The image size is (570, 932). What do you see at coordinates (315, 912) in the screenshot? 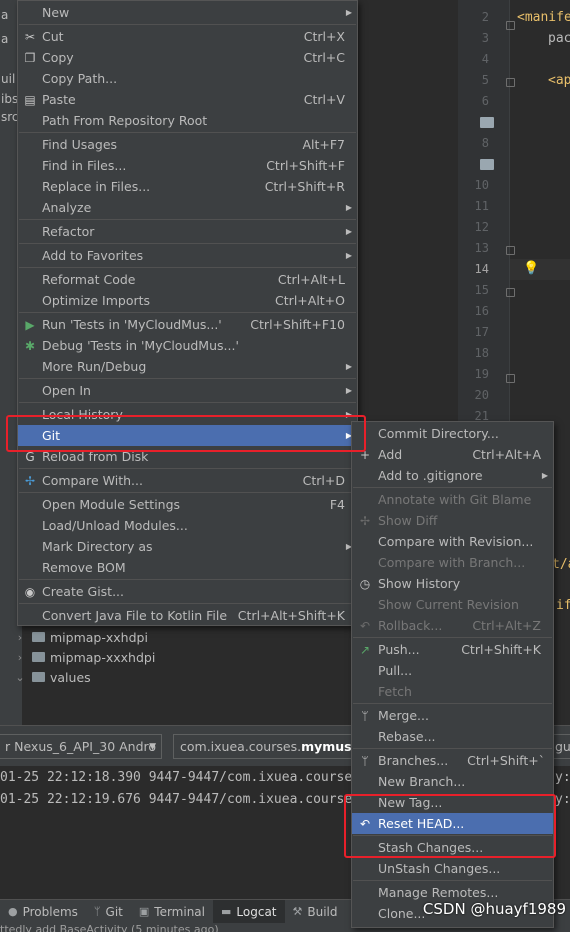
I see `tab-build: ⚒ Build` at bounding box center [315, 912].